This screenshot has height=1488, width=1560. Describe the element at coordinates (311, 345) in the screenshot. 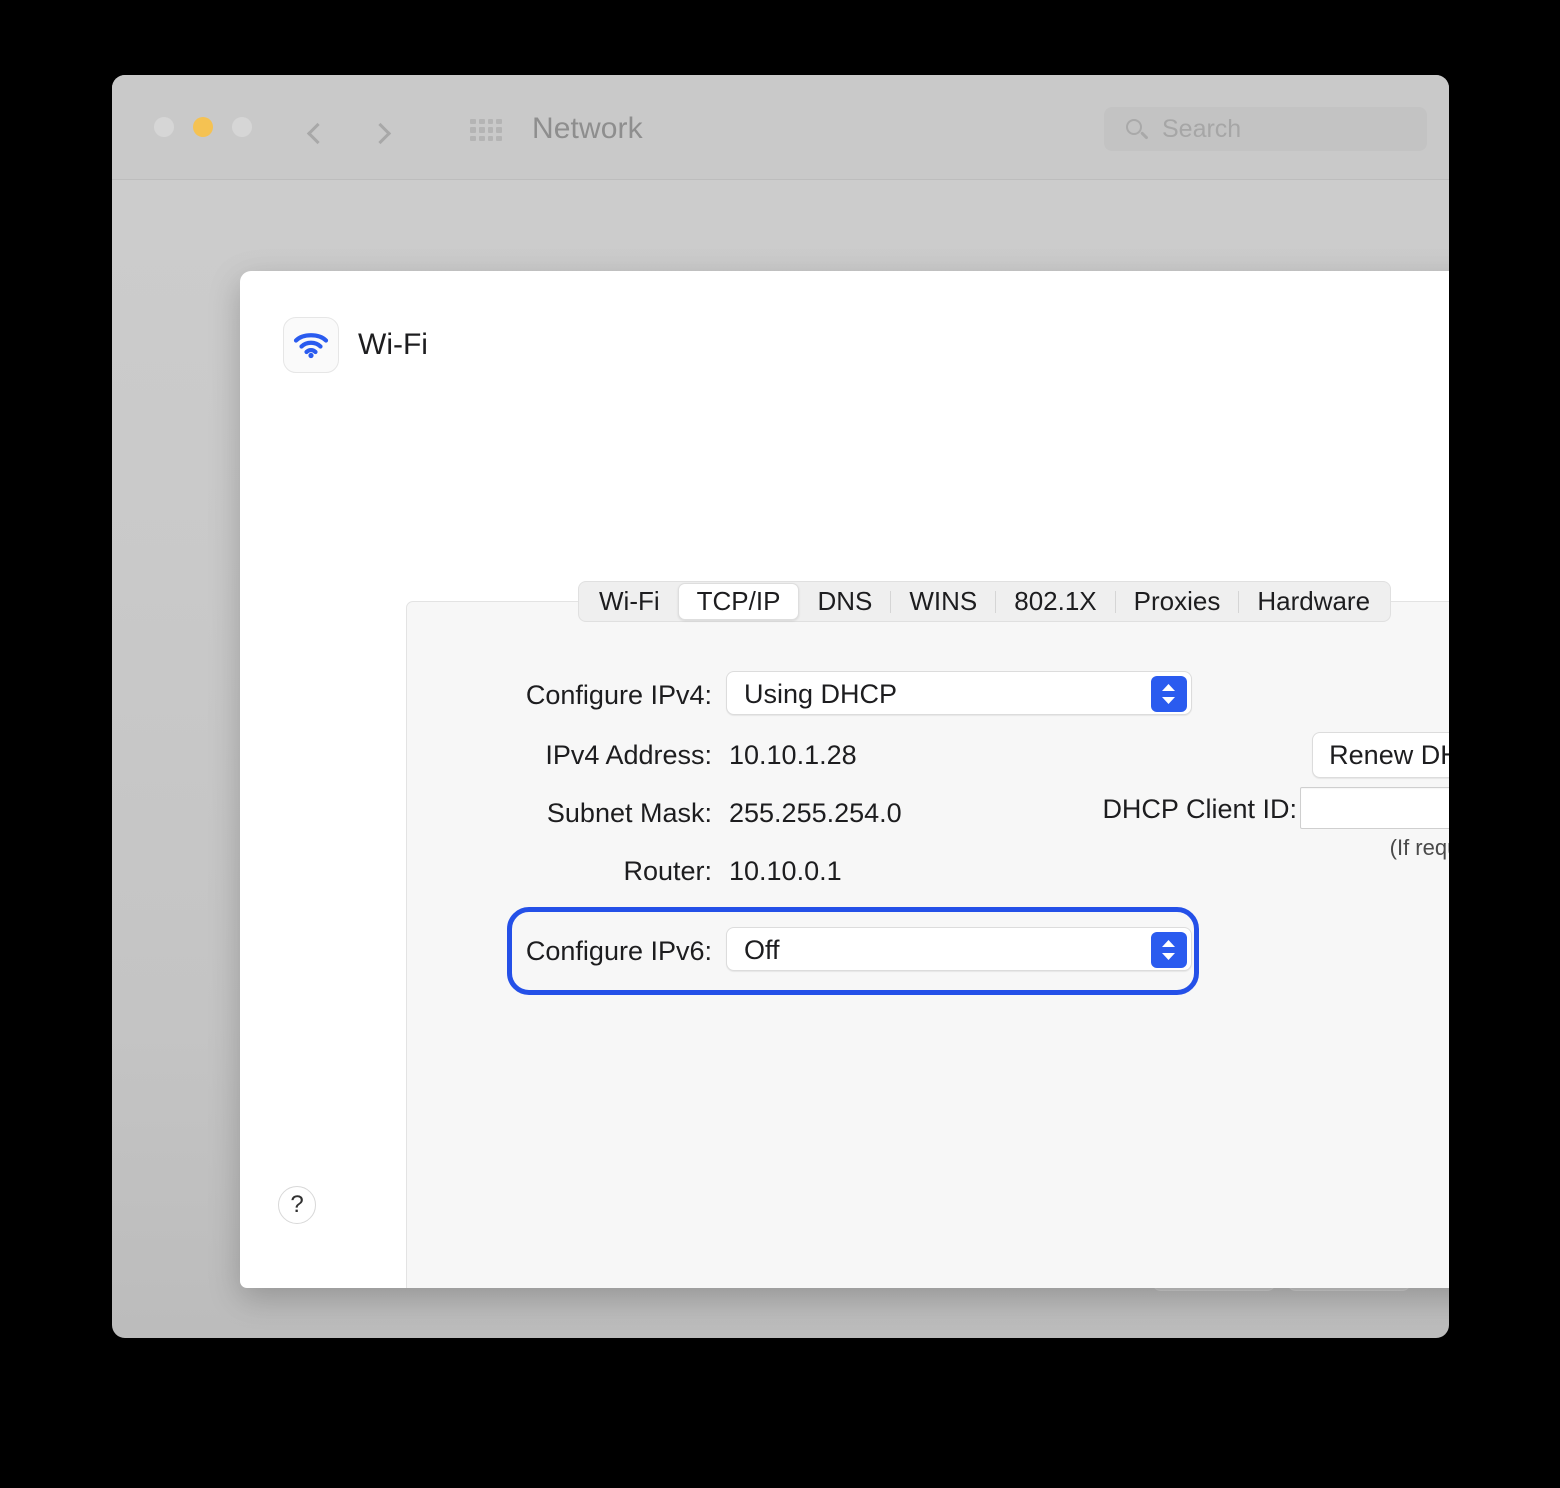

I see `wifi-icon` at that location.